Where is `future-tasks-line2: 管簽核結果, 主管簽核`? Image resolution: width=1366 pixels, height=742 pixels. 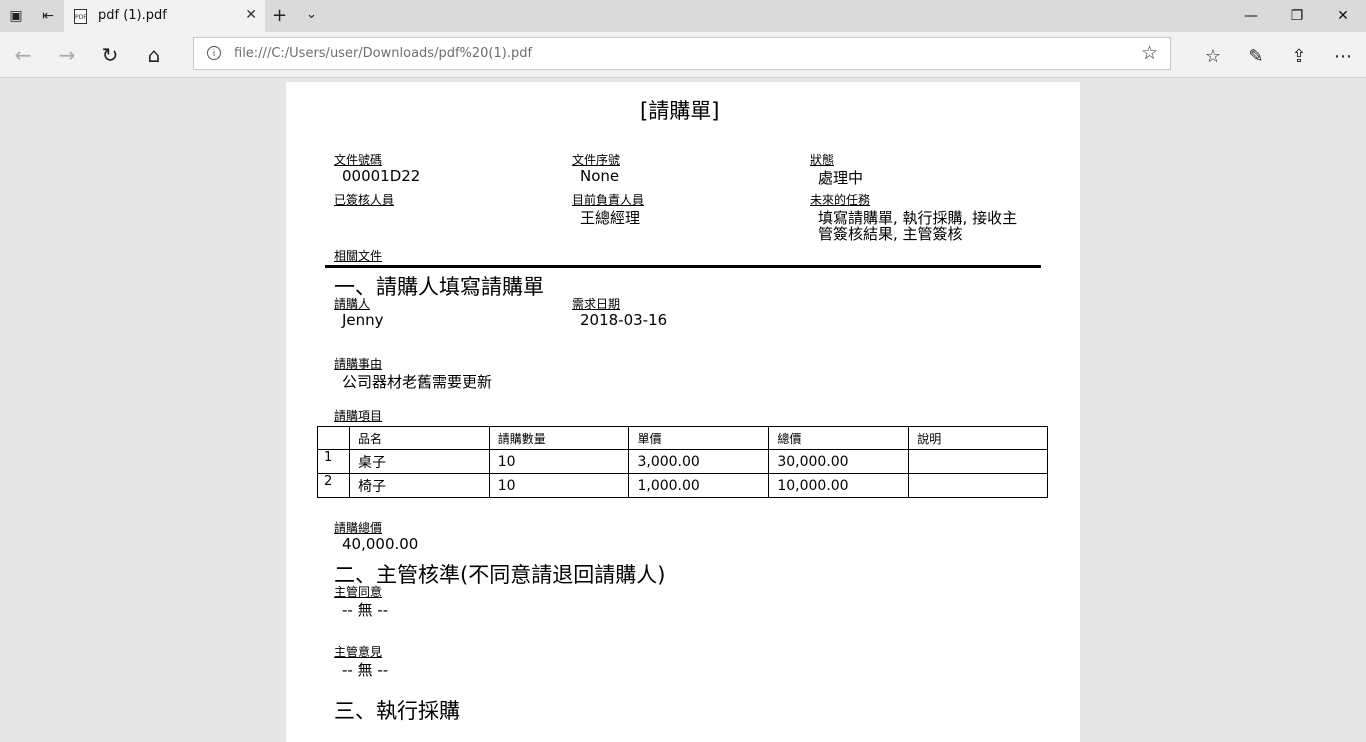
future-tasks-line2: 管簽核結果, 主管簽核 is located at coordinates (890, 234).